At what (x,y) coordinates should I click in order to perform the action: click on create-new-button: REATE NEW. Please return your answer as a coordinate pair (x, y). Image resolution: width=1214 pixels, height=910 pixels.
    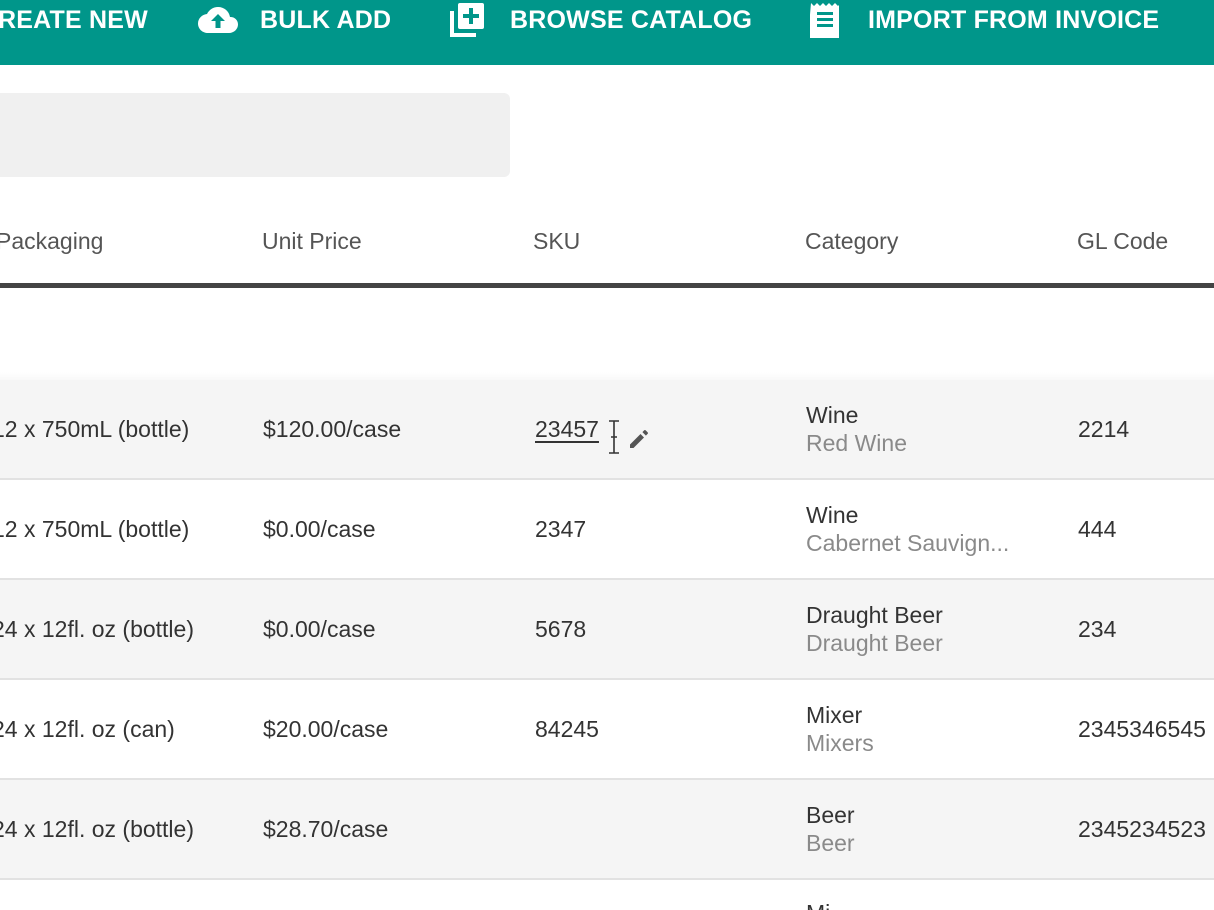
    Looking at the image, I should click on (74, 20).